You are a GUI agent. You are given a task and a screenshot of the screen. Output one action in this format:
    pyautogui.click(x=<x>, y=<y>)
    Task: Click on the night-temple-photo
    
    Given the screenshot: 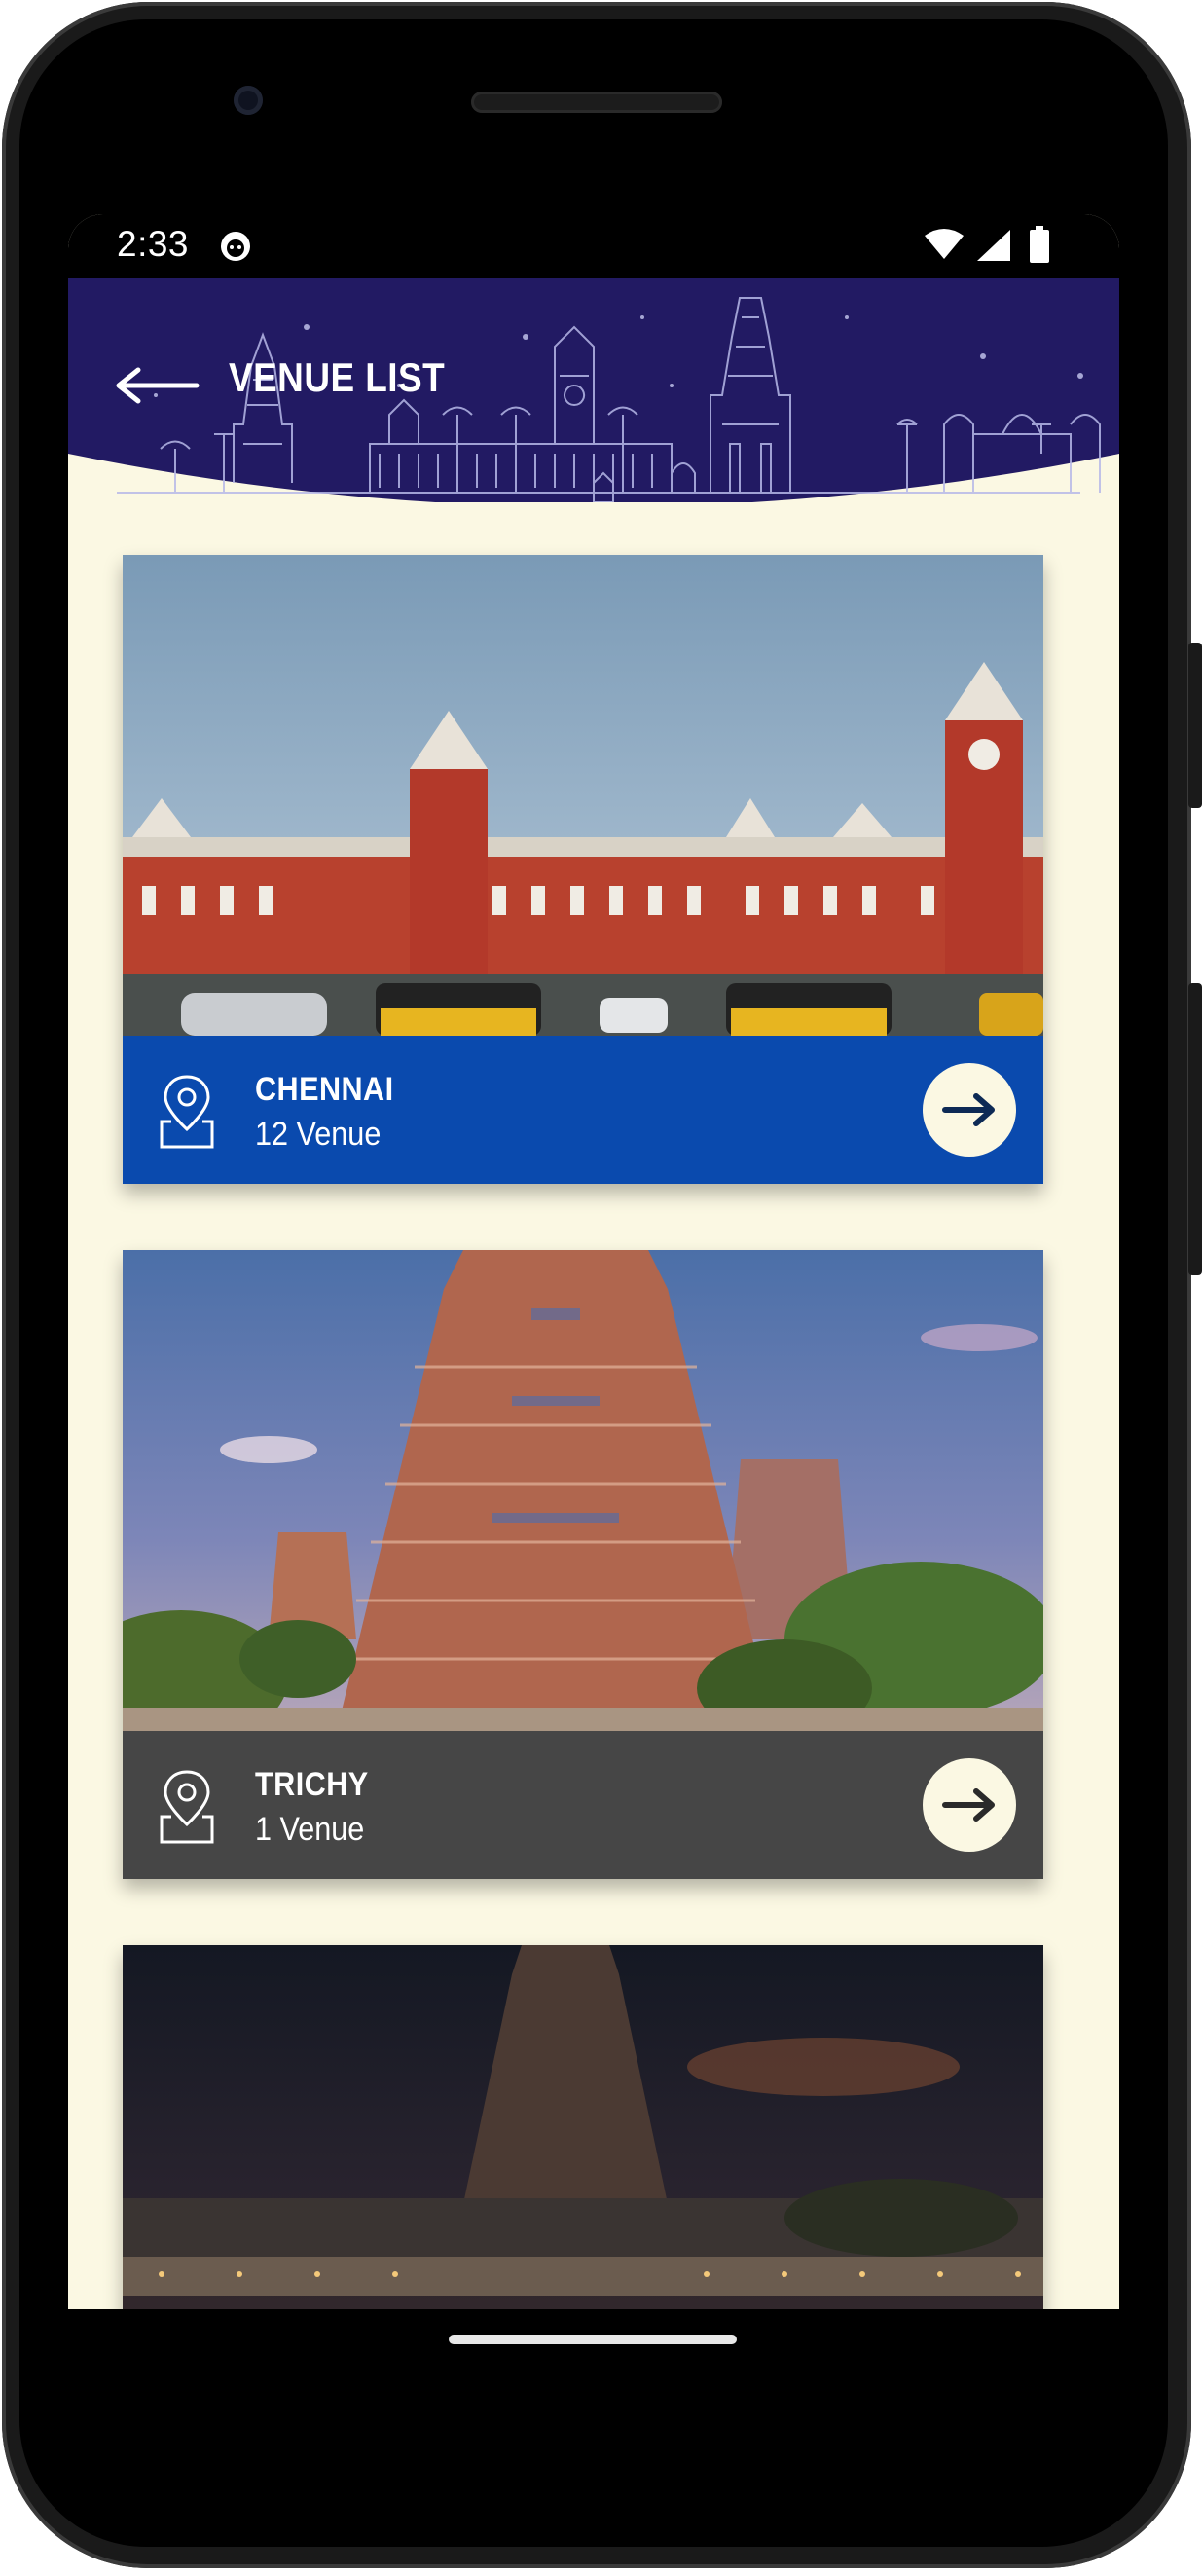 What is the action you would take?
    pyautogui.click(x=583, y=2127)
    